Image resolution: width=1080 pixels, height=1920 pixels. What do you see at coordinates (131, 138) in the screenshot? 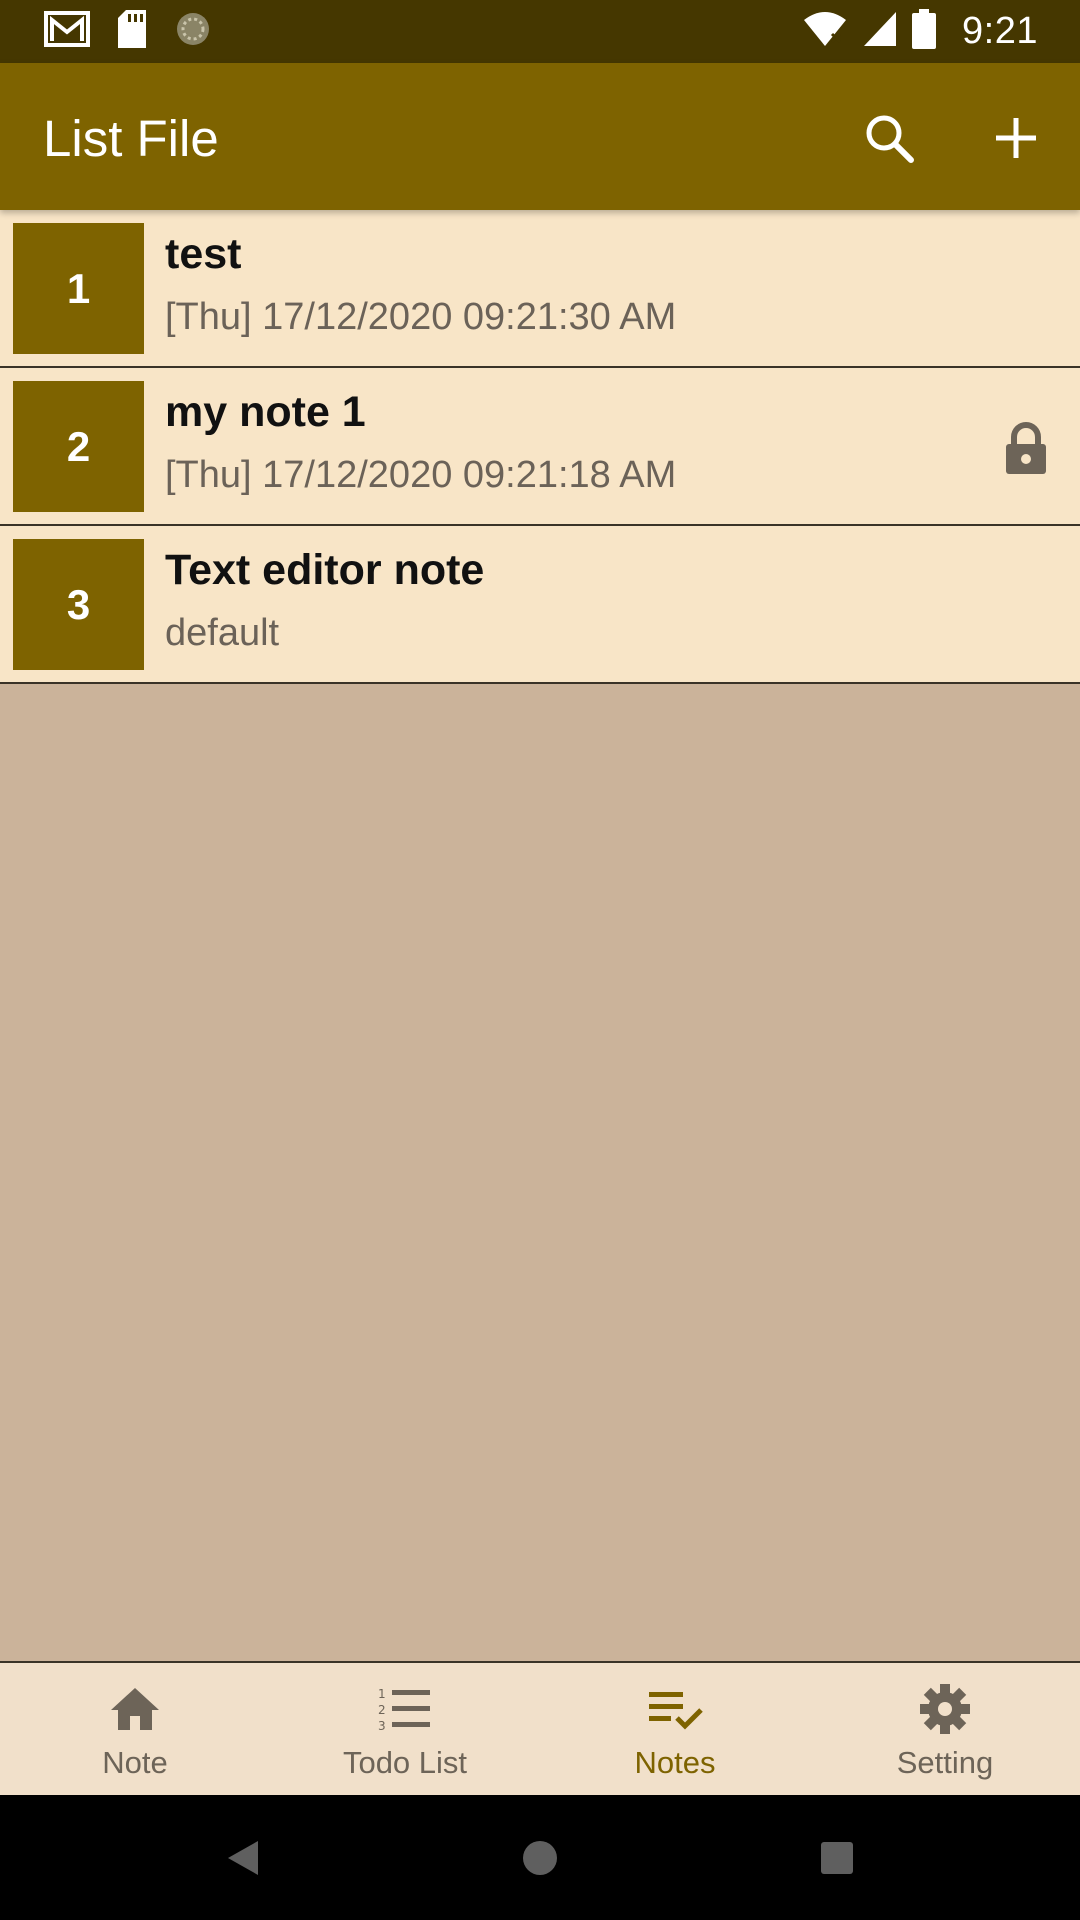
I see `page-title: List File` at bounding box center [131, 138].